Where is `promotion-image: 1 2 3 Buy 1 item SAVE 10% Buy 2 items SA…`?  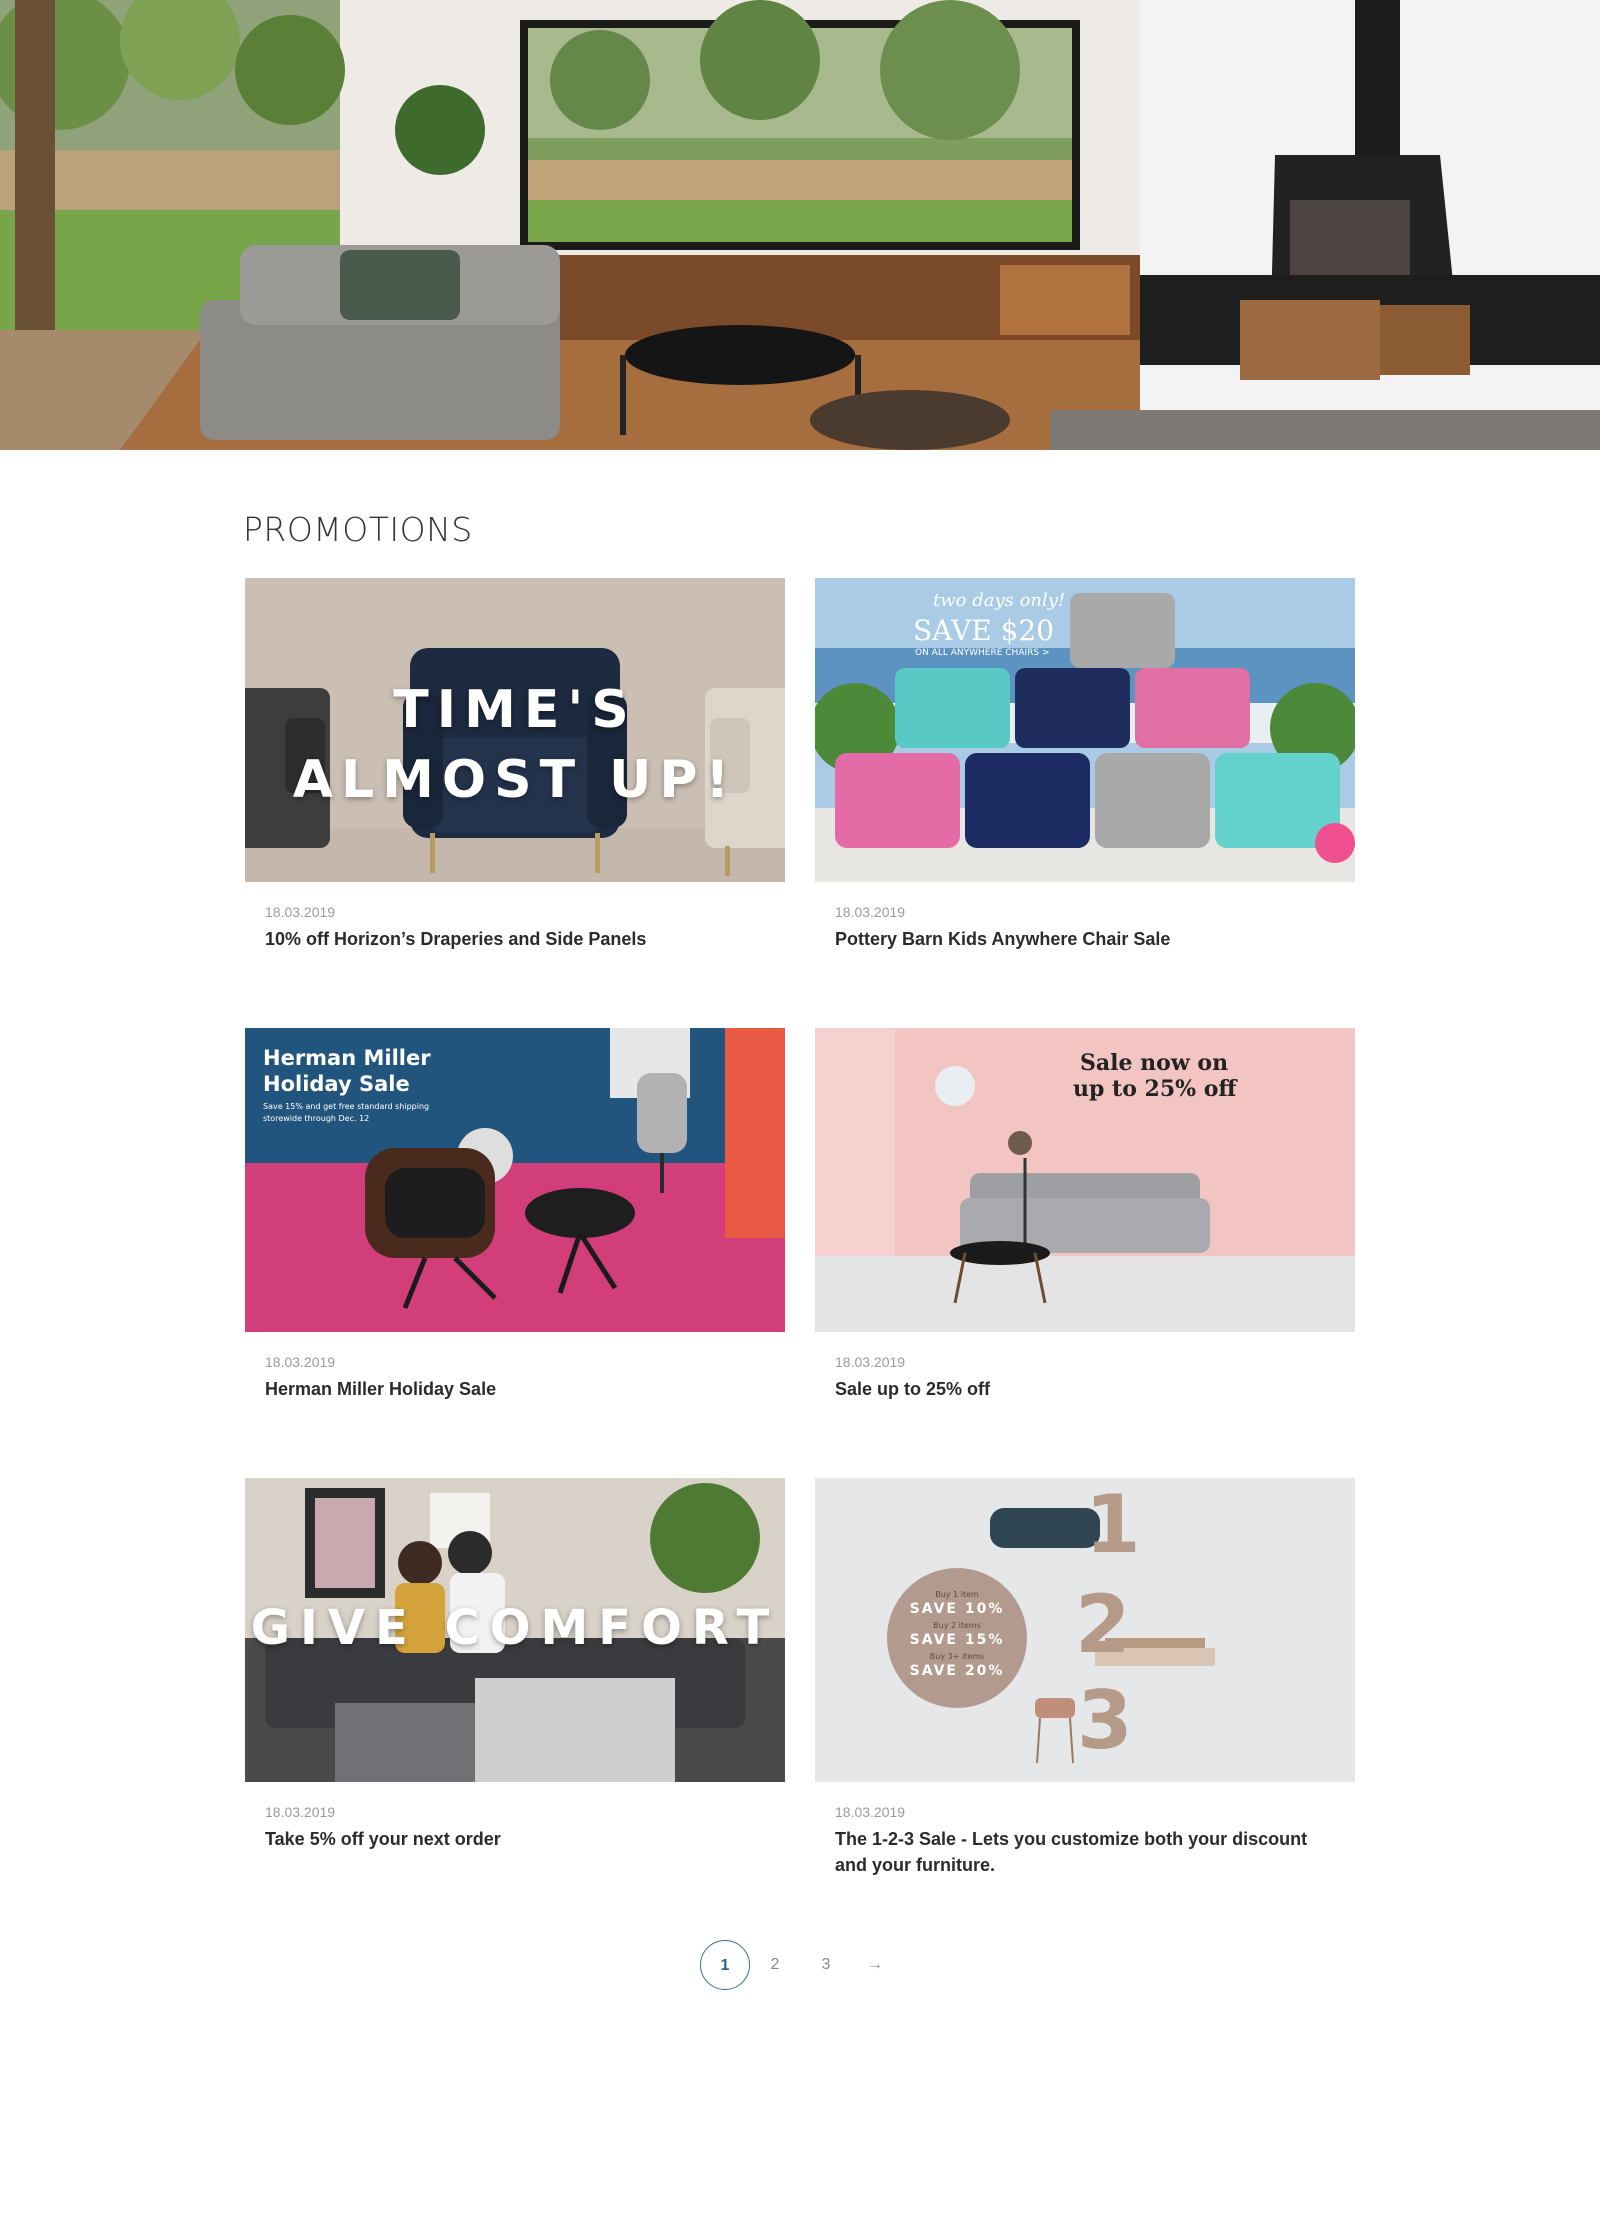
promotion-image: 1 2 3 Buy 1 item SAVE 10% Buy 2 items SA… is located at coordinates (1085, 1630).